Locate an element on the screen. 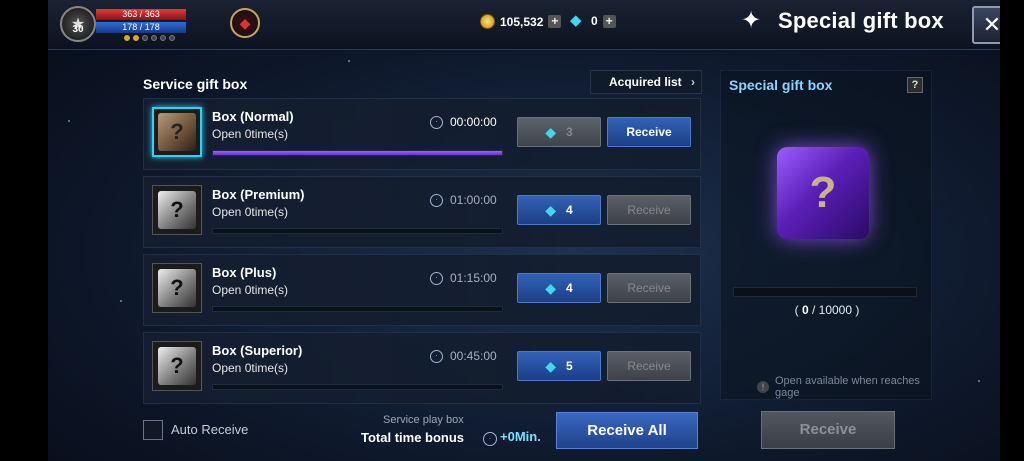  box-timer: 00:45:00 is located at coordinates (473, 356).